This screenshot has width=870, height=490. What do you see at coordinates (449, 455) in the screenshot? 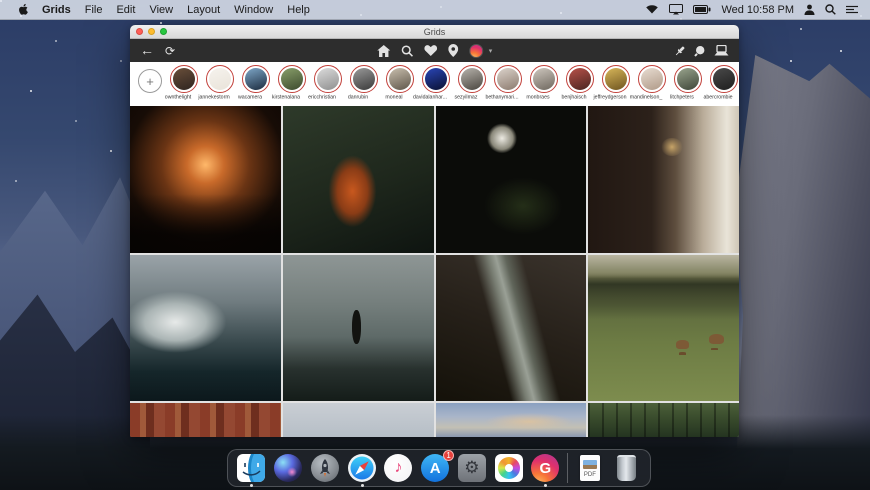
I see `app-store-badge: 1` at bounding box center [449, 455].